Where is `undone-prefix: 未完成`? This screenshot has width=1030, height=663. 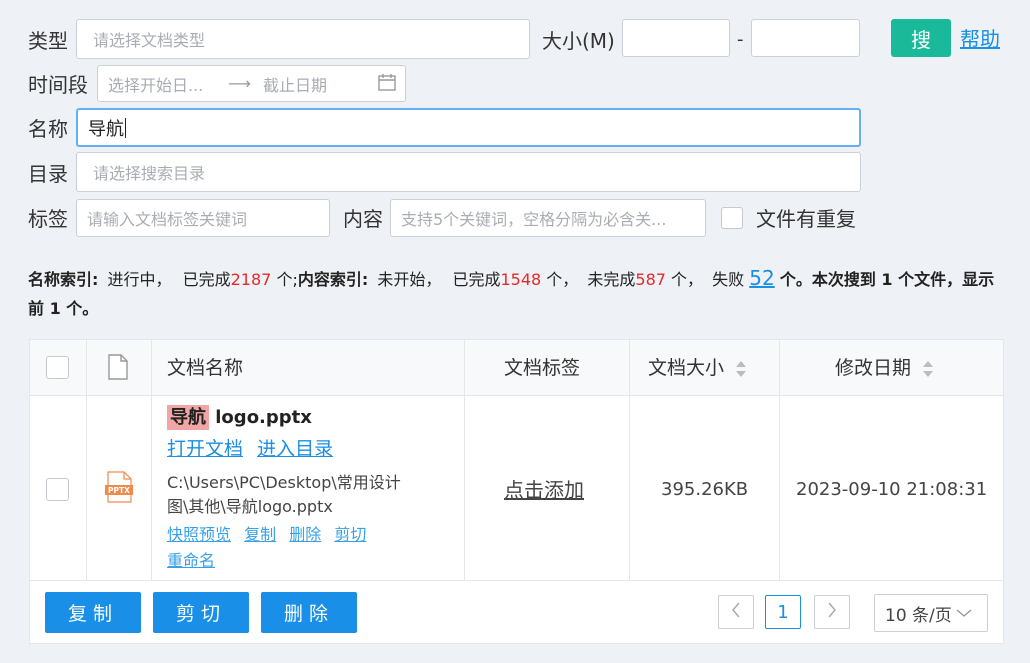
undone-prefix: 未完成 is located at coordinates (611, 279).